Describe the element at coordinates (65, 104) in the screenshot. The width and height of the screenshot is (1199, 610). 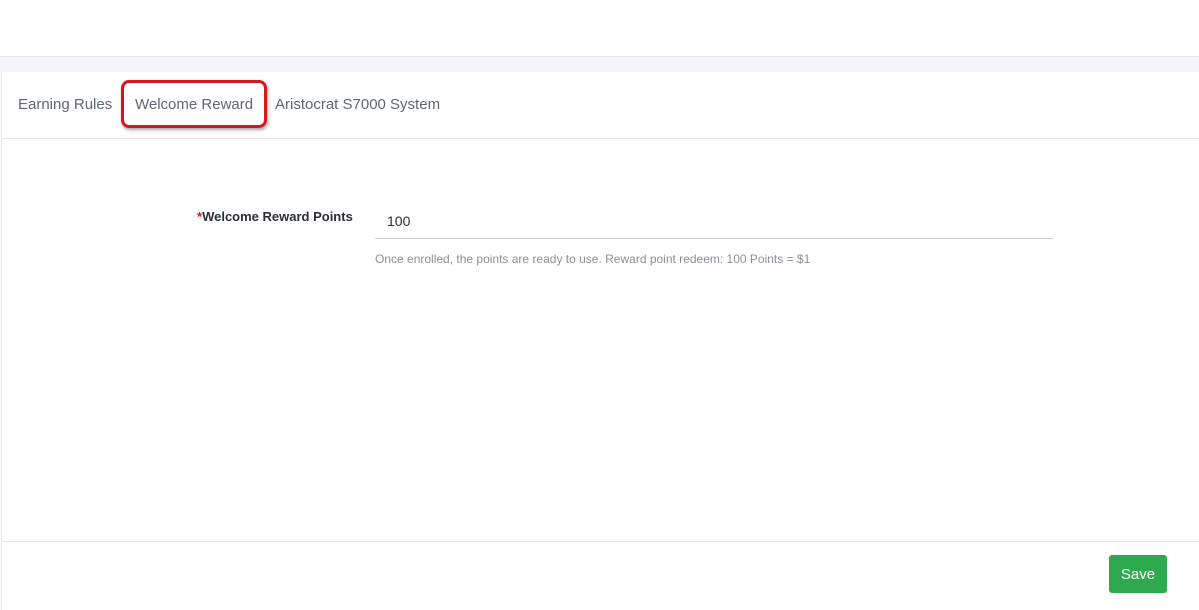
I see `tab-earning-rules: Earning Rules` at that location.